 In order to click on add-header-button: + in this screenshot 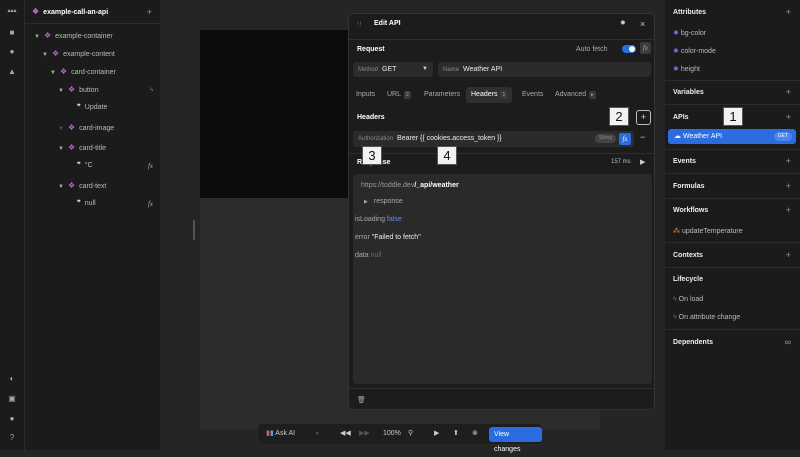, I will do `click(643, 117)`.